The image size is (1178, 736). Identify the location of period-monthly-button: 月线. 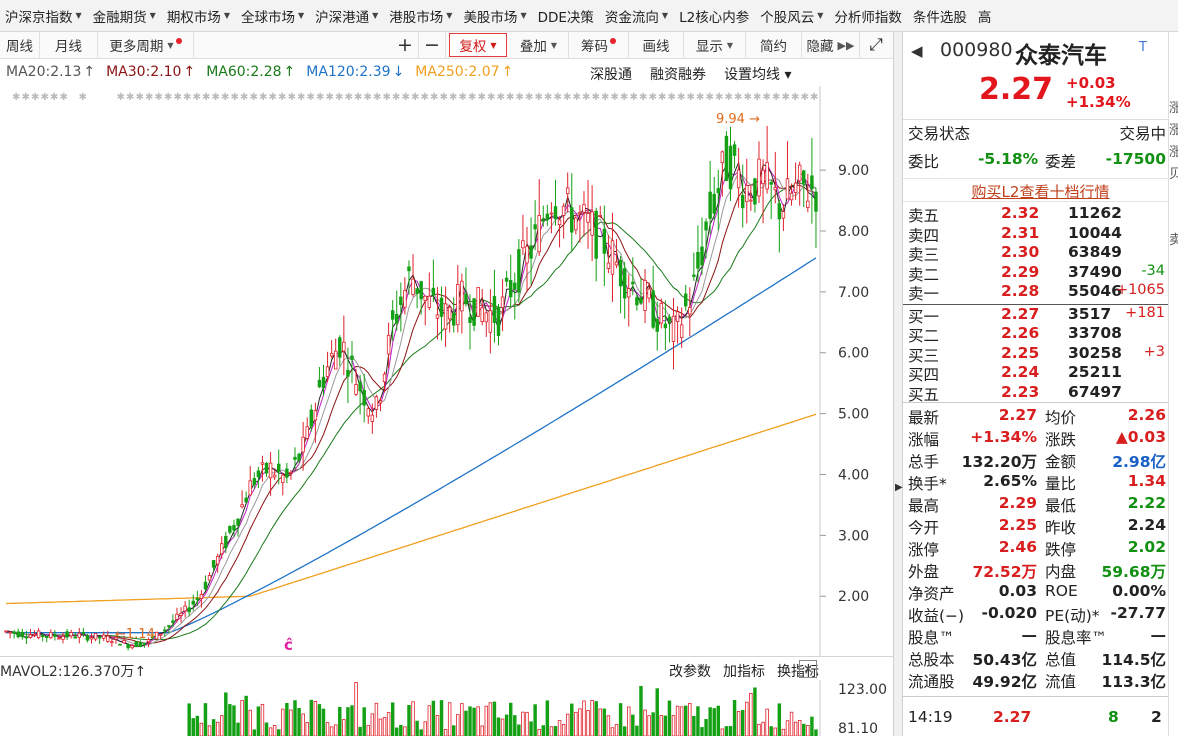
(69, 45).